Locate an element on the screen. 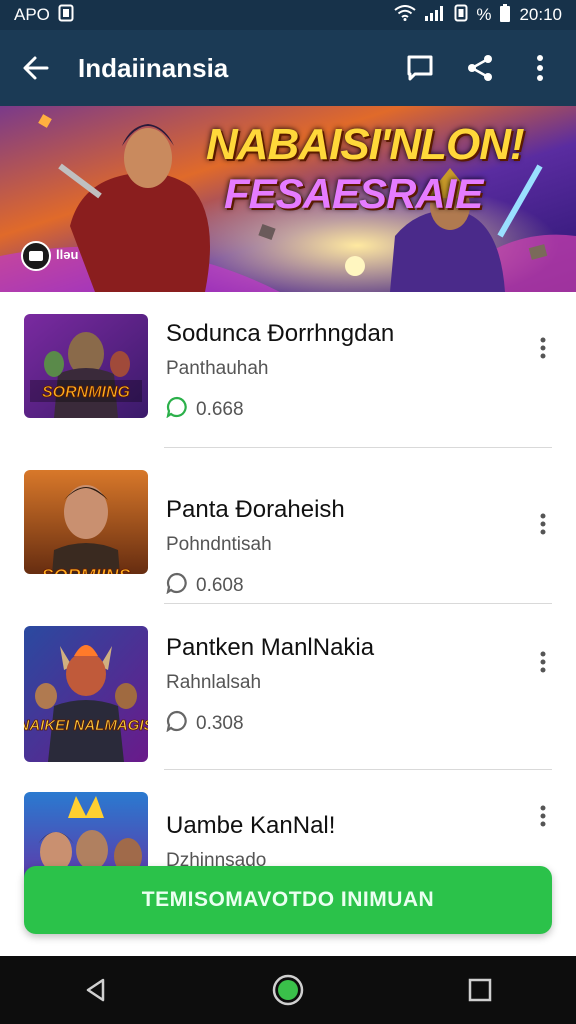 The height and width of the screenshot is (1024, 576). battery-icon is located at coordinates (505, 15).